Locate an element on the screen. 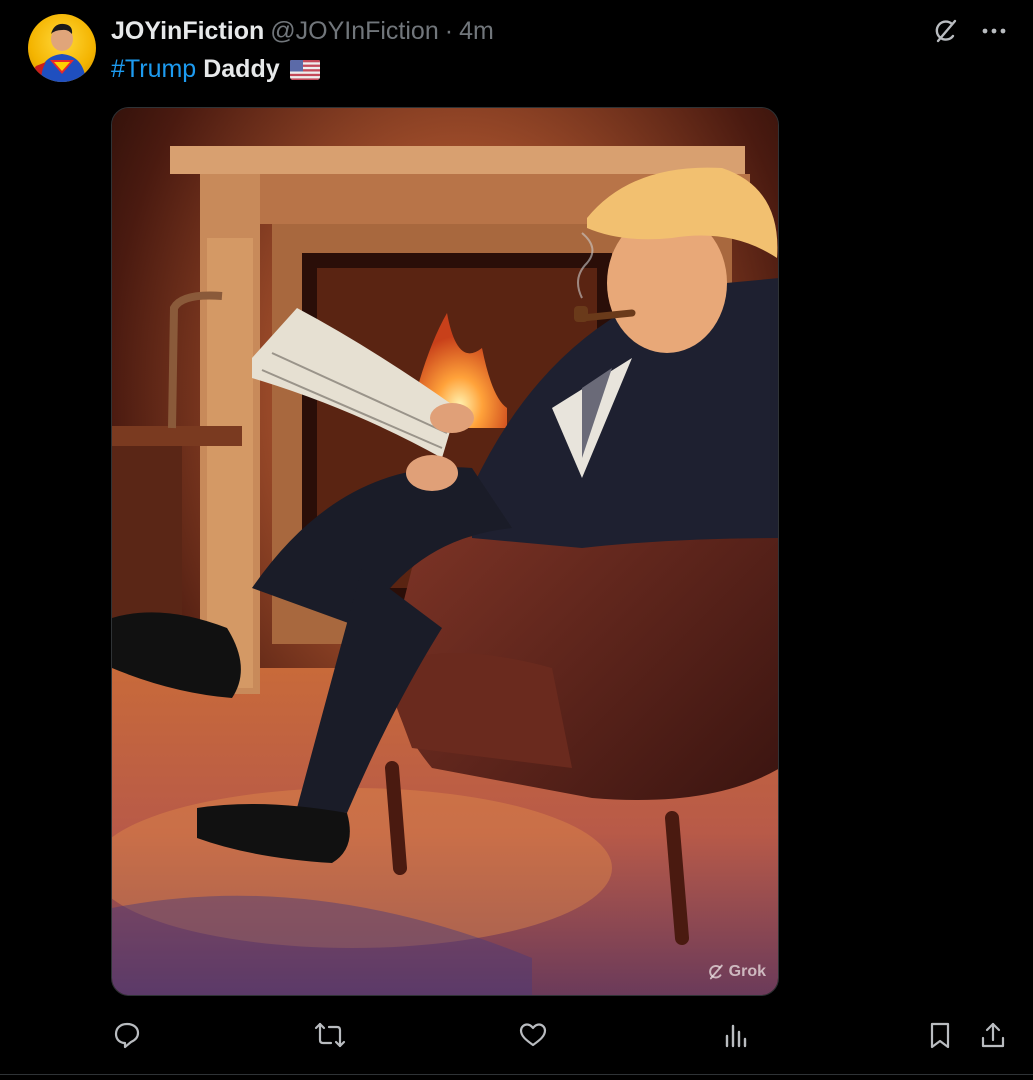 The image size is (1033, 1080). share-icon is located at coordinates (993, 1035).